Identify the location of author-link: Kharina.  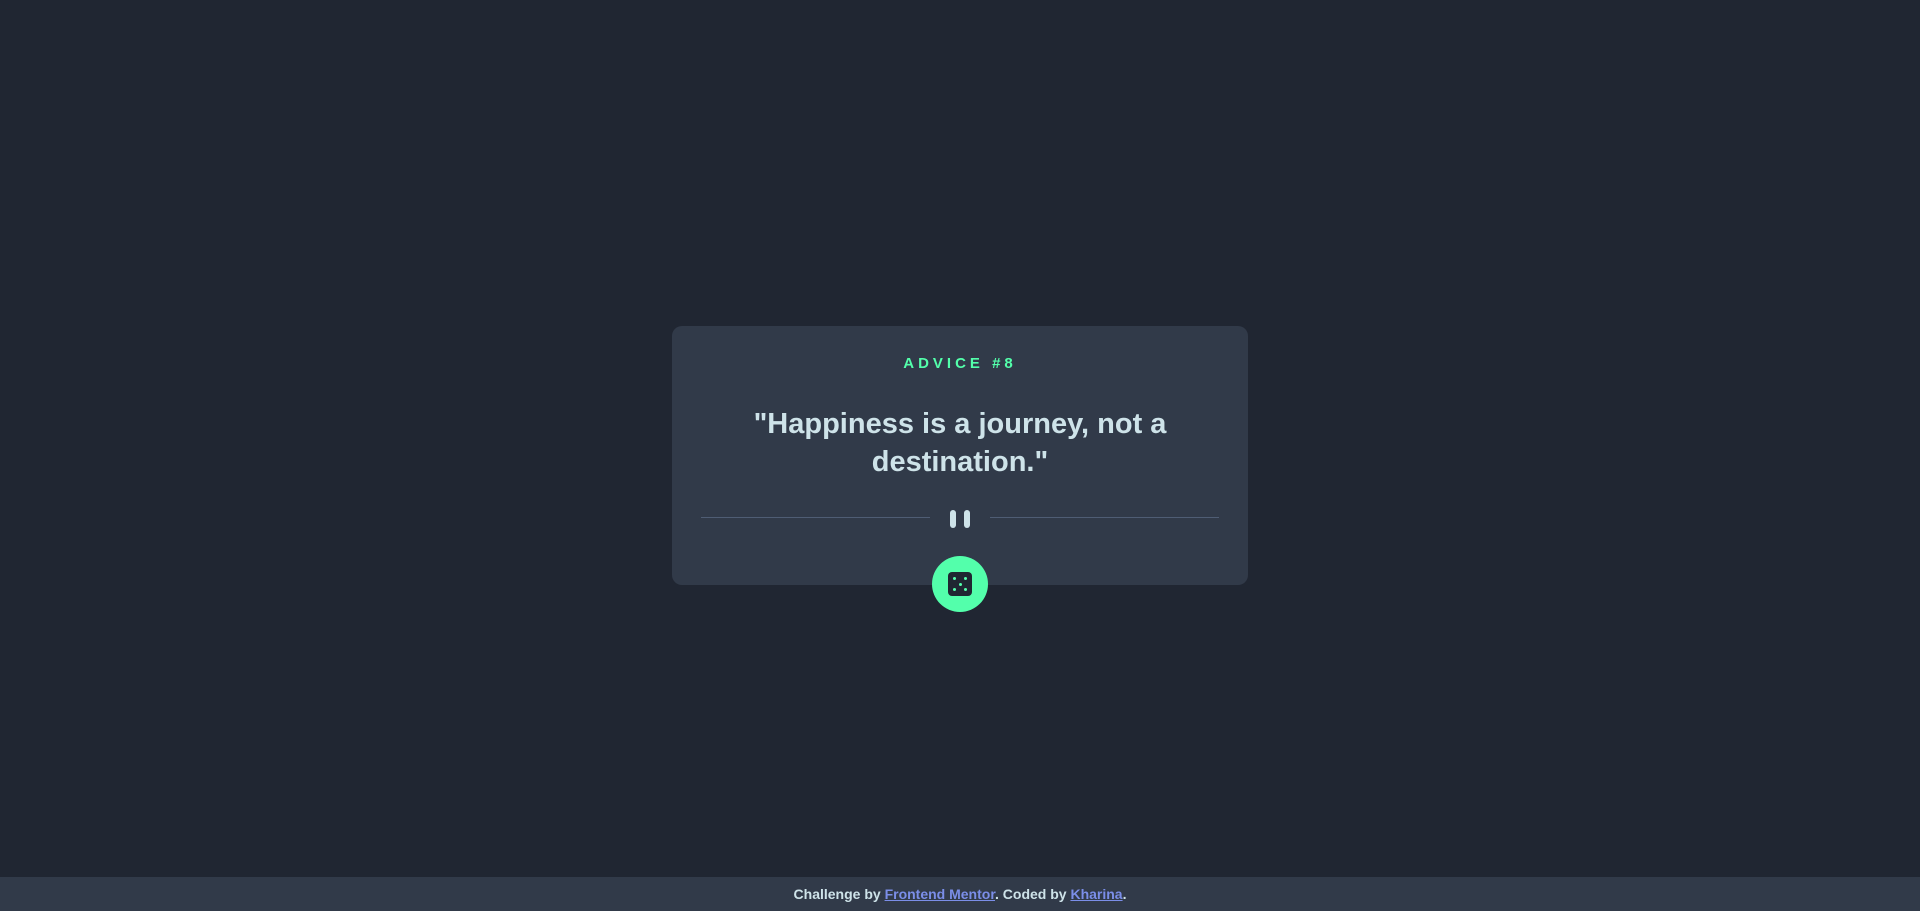
(1096, 894).